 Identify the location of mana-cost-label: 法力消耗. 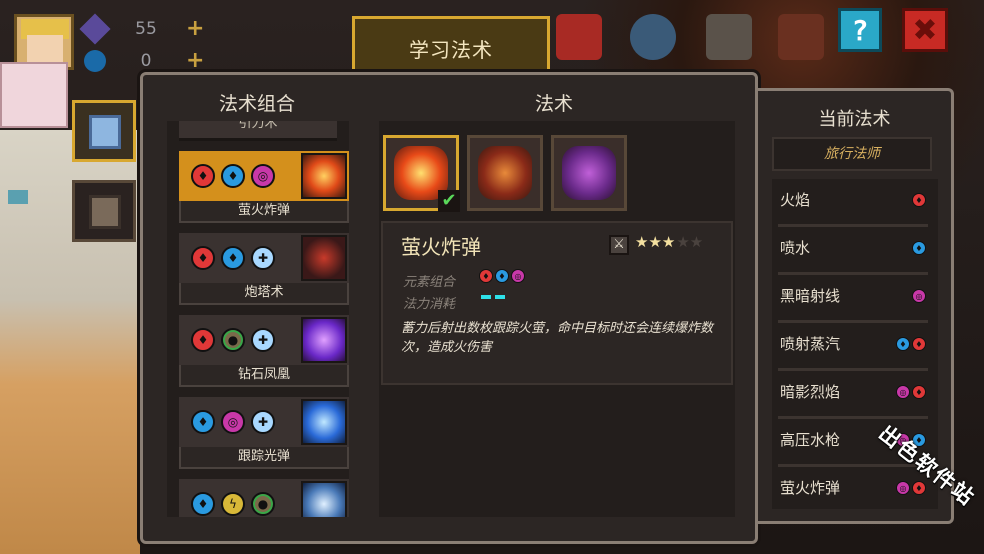
(429, 304).